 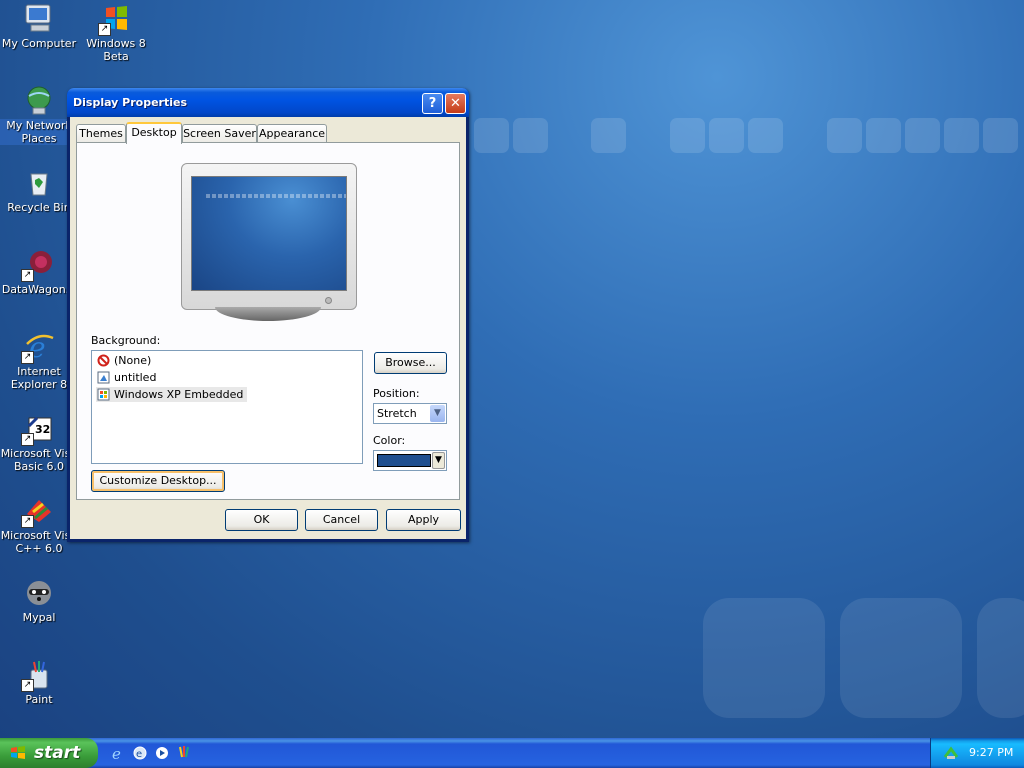 I want to click on background-listbox: (None) untitled Windows XP Embedded, so click(x=227, y=407).